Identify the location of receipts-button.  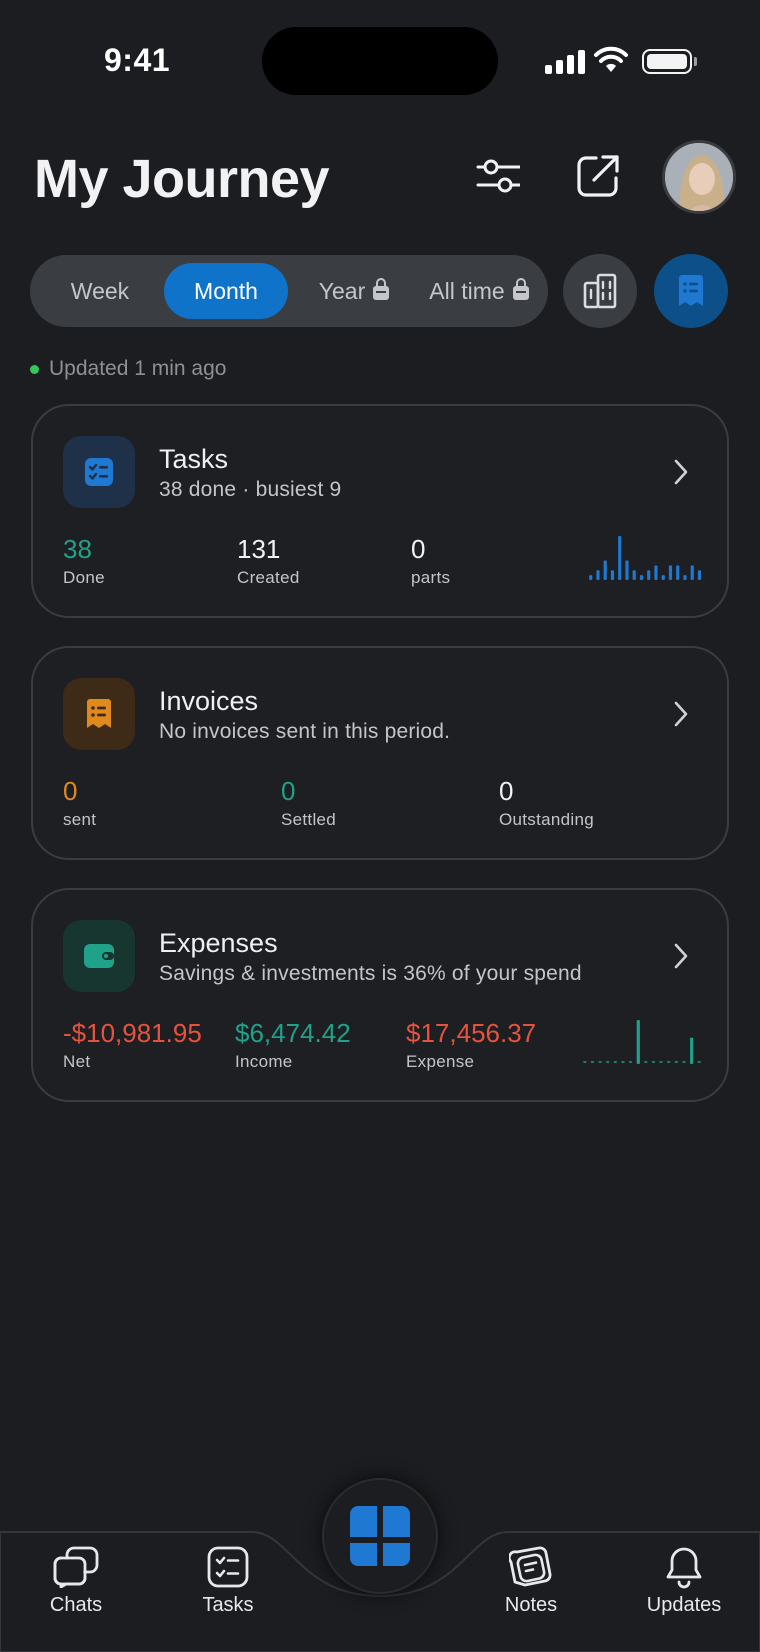
(691, 291).